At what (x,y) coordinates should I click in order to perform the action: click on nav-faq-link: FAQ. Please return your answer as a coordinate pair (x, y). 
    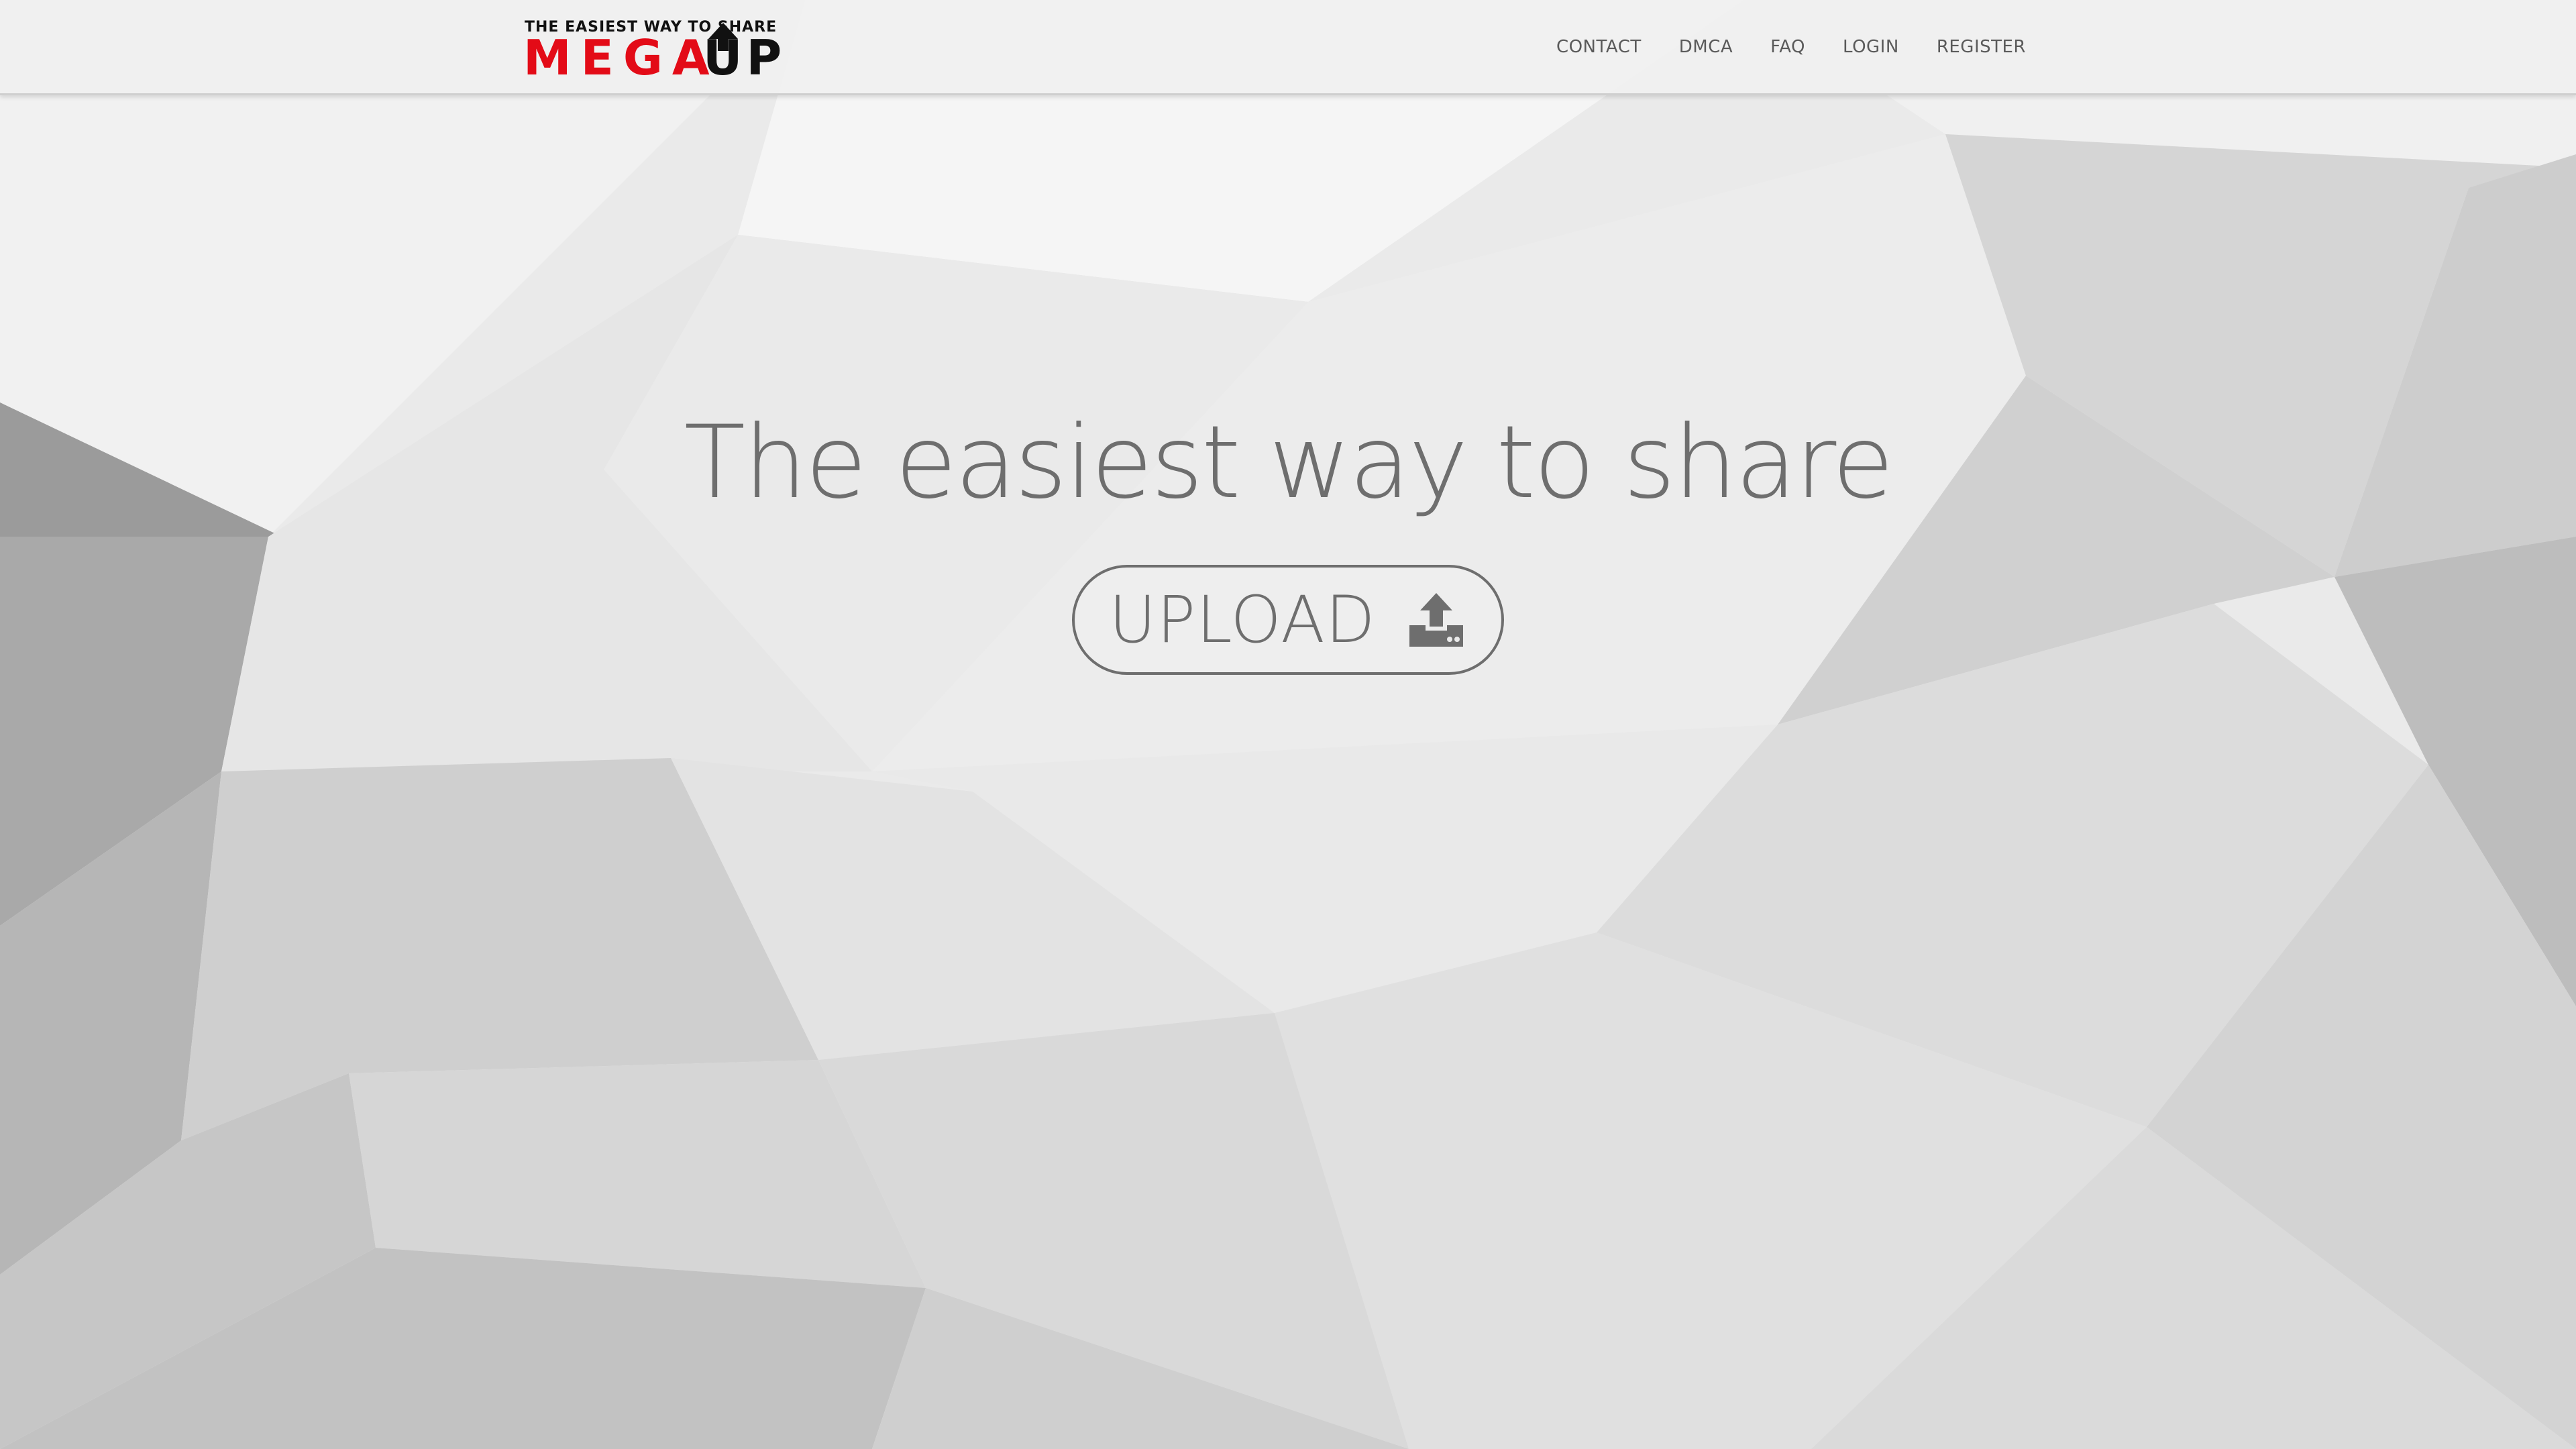
    Looking at the image, I should click on (1787, 47).